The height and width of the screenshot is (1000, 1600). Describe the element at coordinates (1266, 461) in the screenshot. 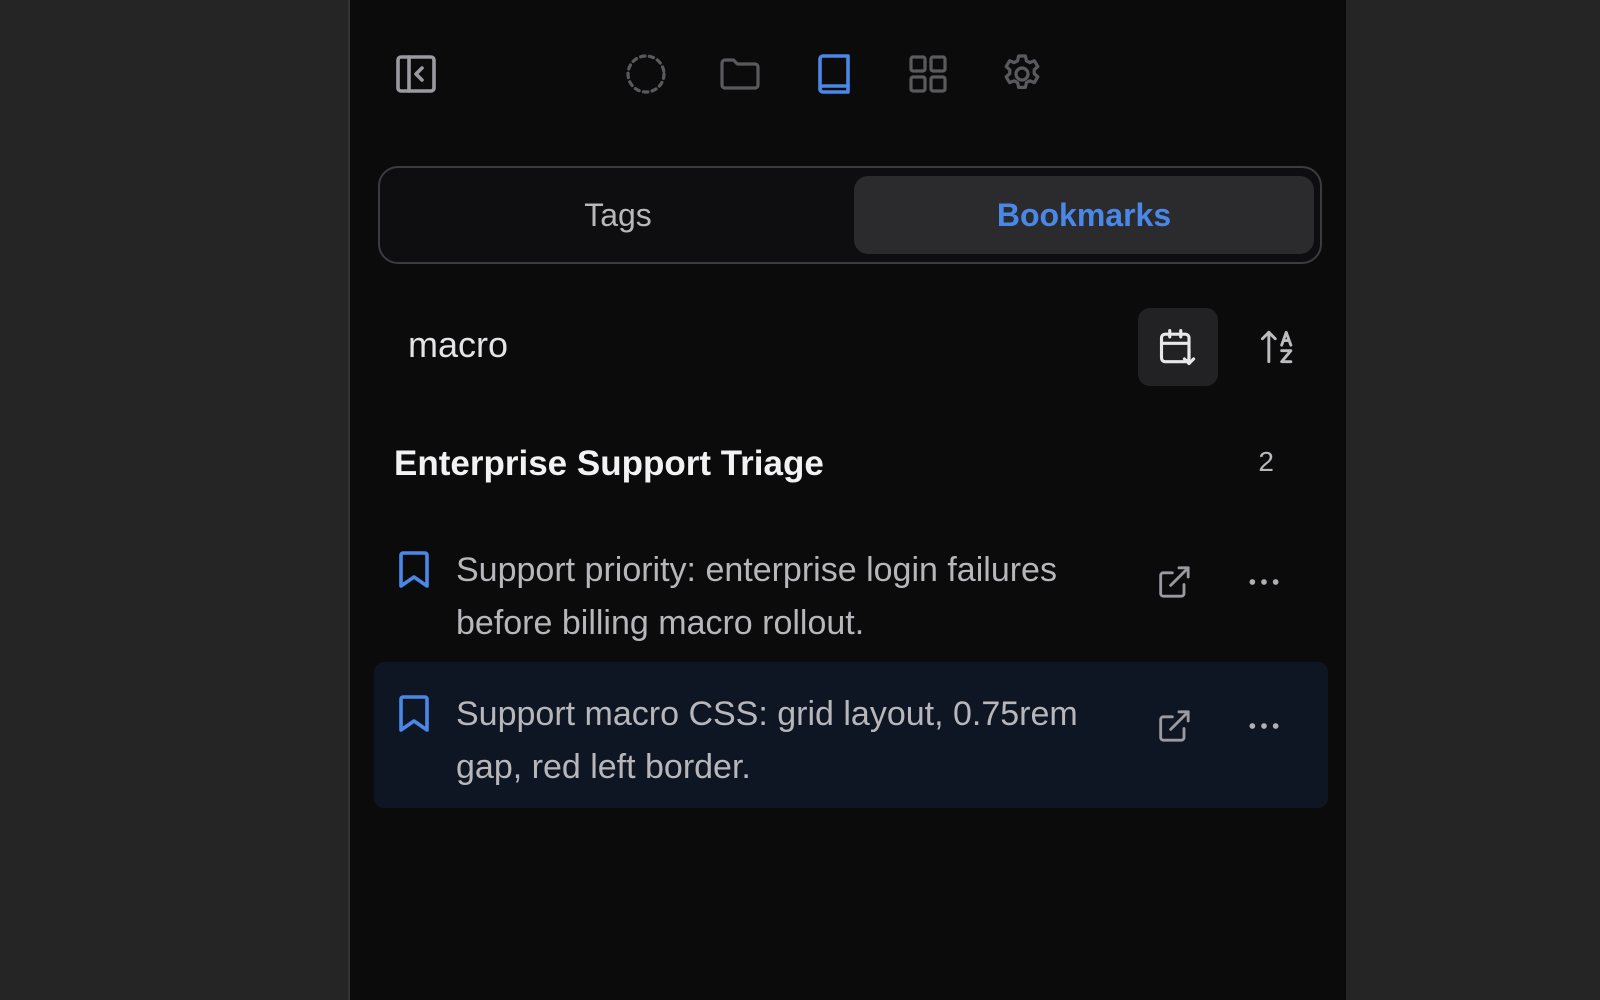

I see `group-count: 2` at that location.